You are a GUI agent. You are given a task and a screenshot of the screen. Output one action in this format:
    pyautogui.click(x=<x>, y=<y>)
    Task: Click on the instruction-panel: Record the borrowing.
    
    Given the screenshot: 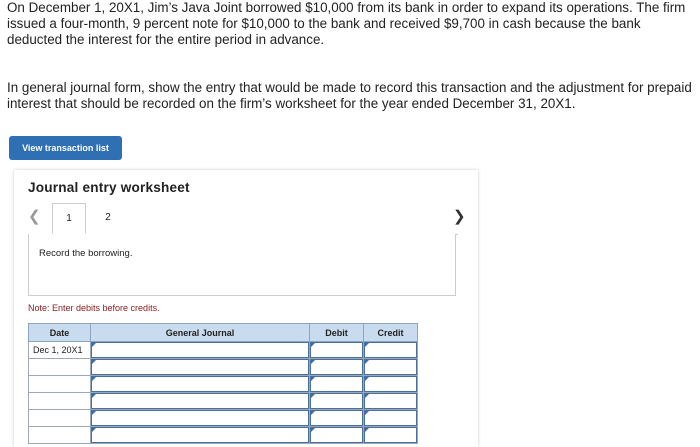 What is the action you would take?
    pyautogui.click(x=242, y=265)
    